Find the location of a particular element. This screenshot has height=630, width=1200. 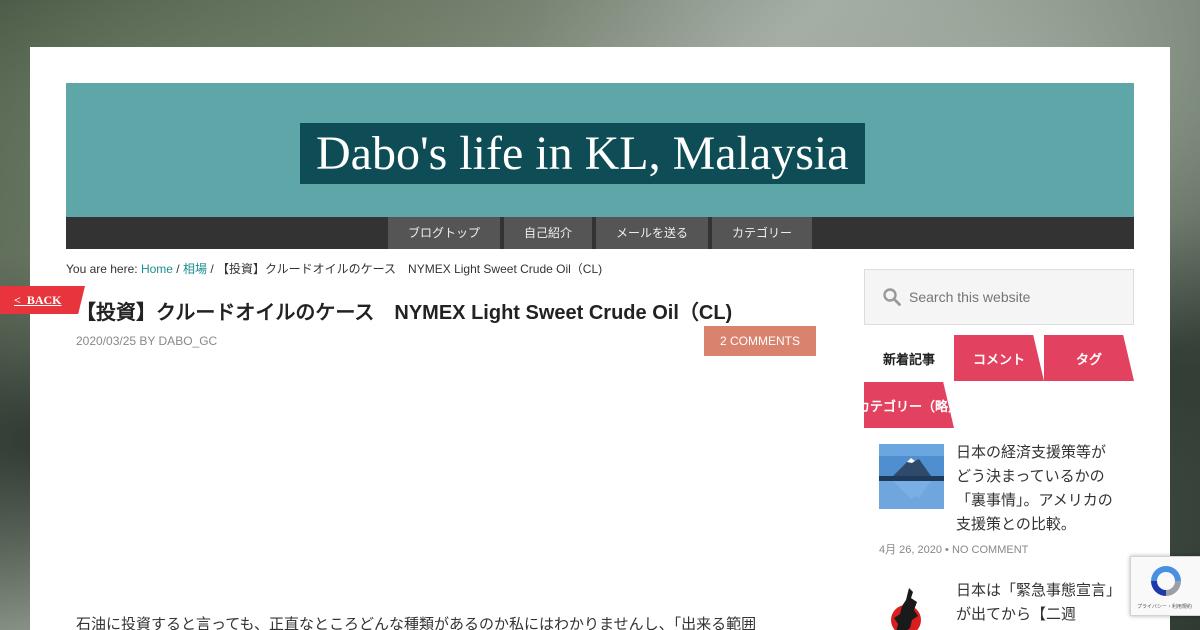

article-title: 日本は「緊急事態宣言」が出てから【二週 is located at coordinates (1036, 602).